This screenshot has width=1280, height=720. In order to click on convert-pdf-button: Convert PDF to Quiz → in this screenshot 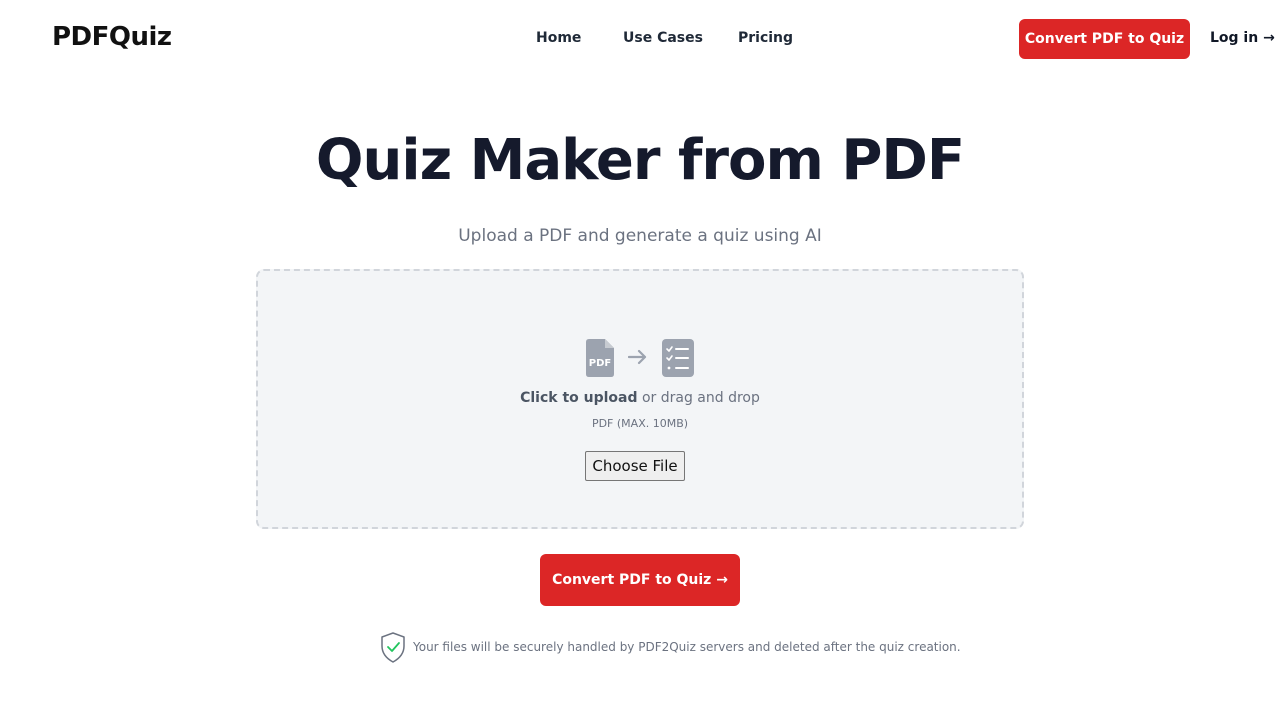, I will do `click(640, 580)`.